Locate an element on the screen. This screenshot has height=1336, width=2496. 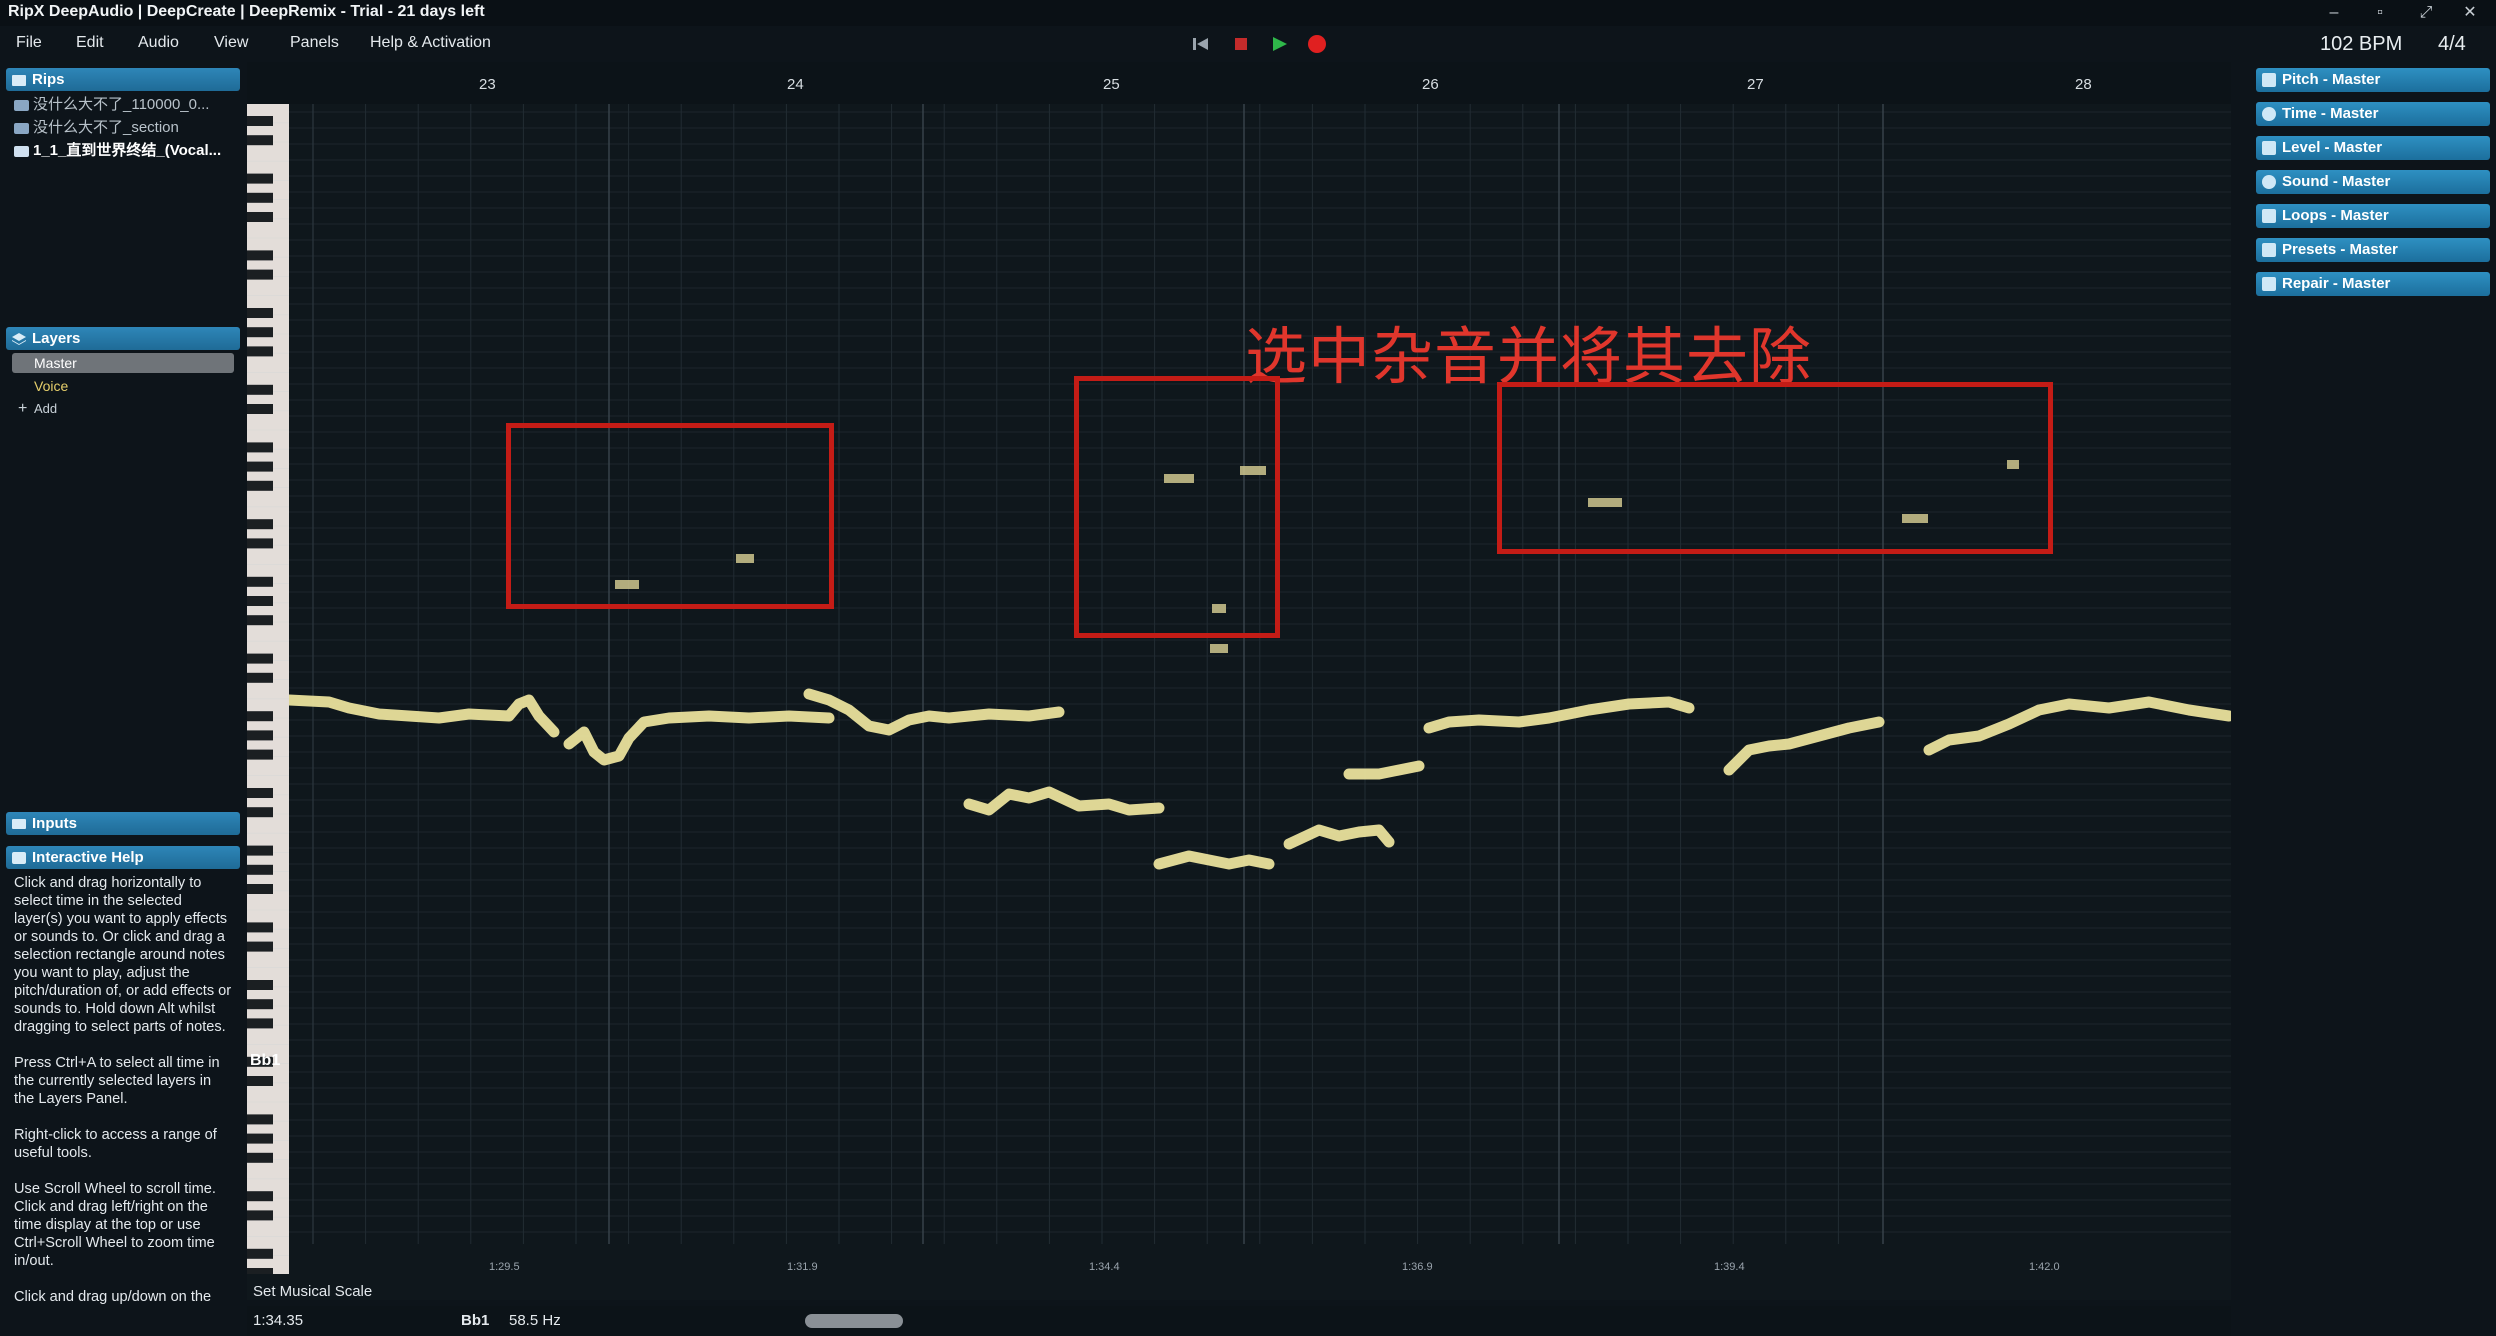
minimize-icon: – is located at coordinates (2334, 13).